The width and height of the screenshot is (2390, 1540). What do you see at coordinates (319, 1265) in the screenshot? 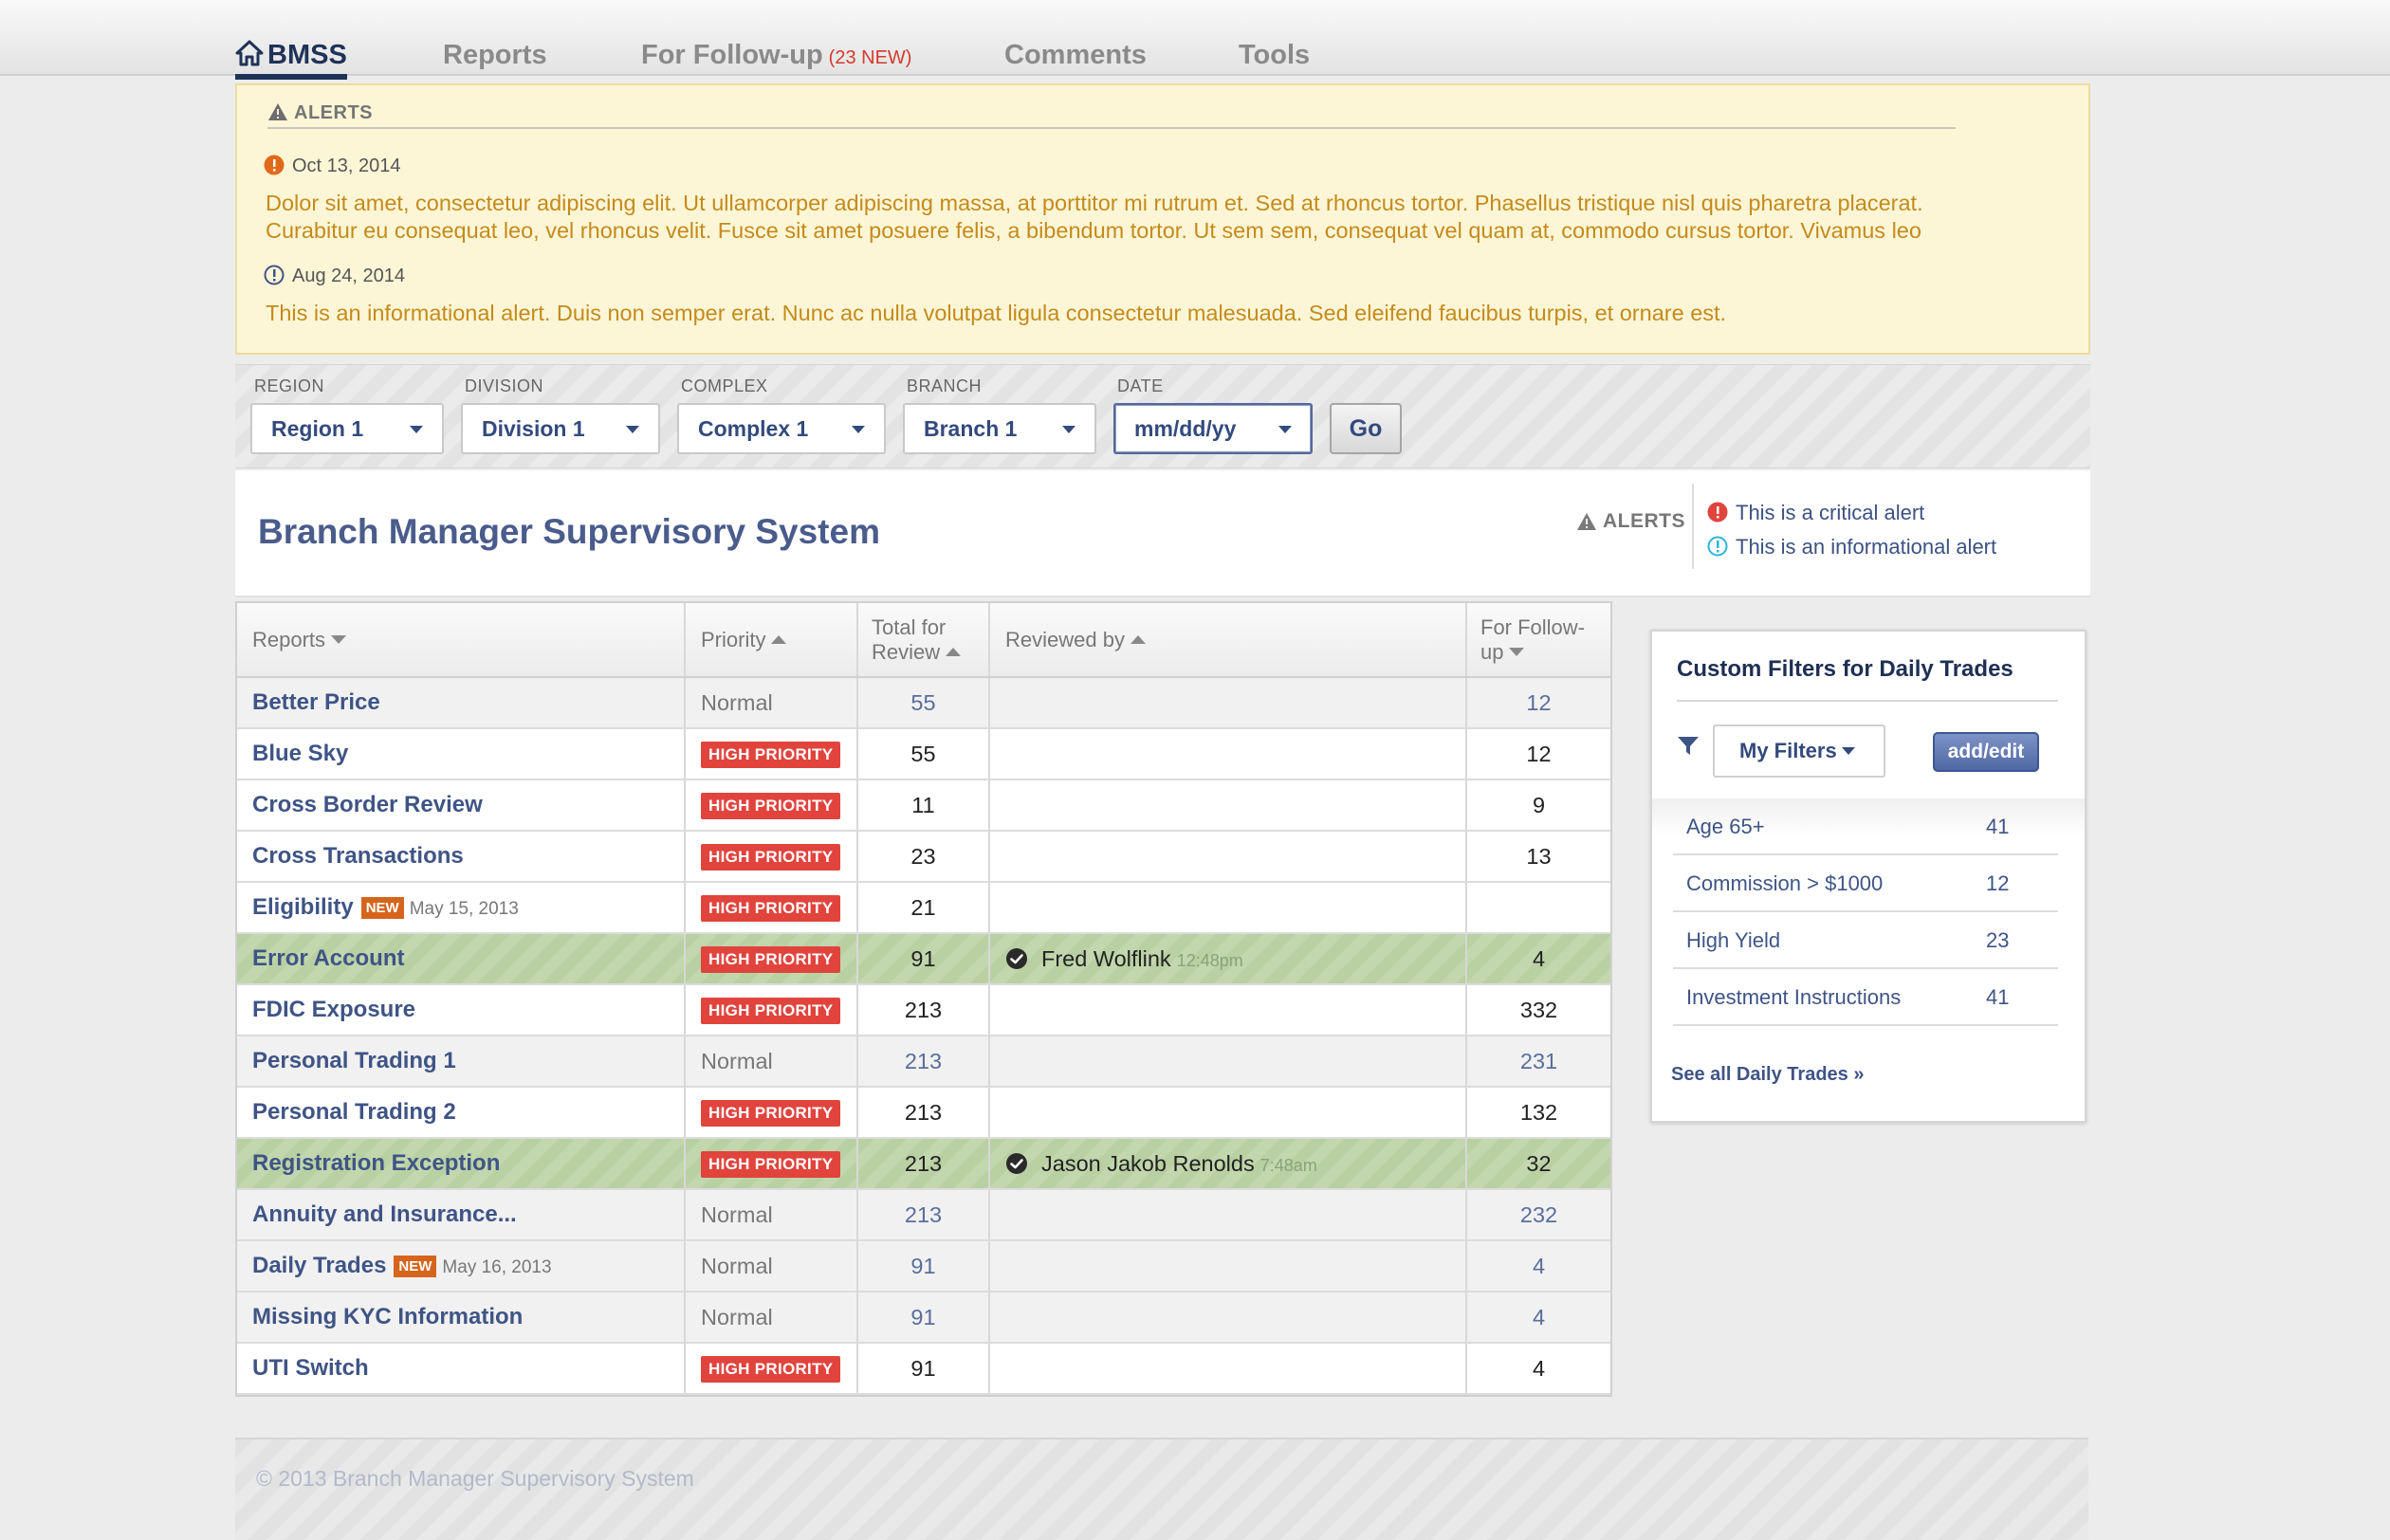
I see `report-name-link: Daily Trades` at bounding box center [319, 1265].